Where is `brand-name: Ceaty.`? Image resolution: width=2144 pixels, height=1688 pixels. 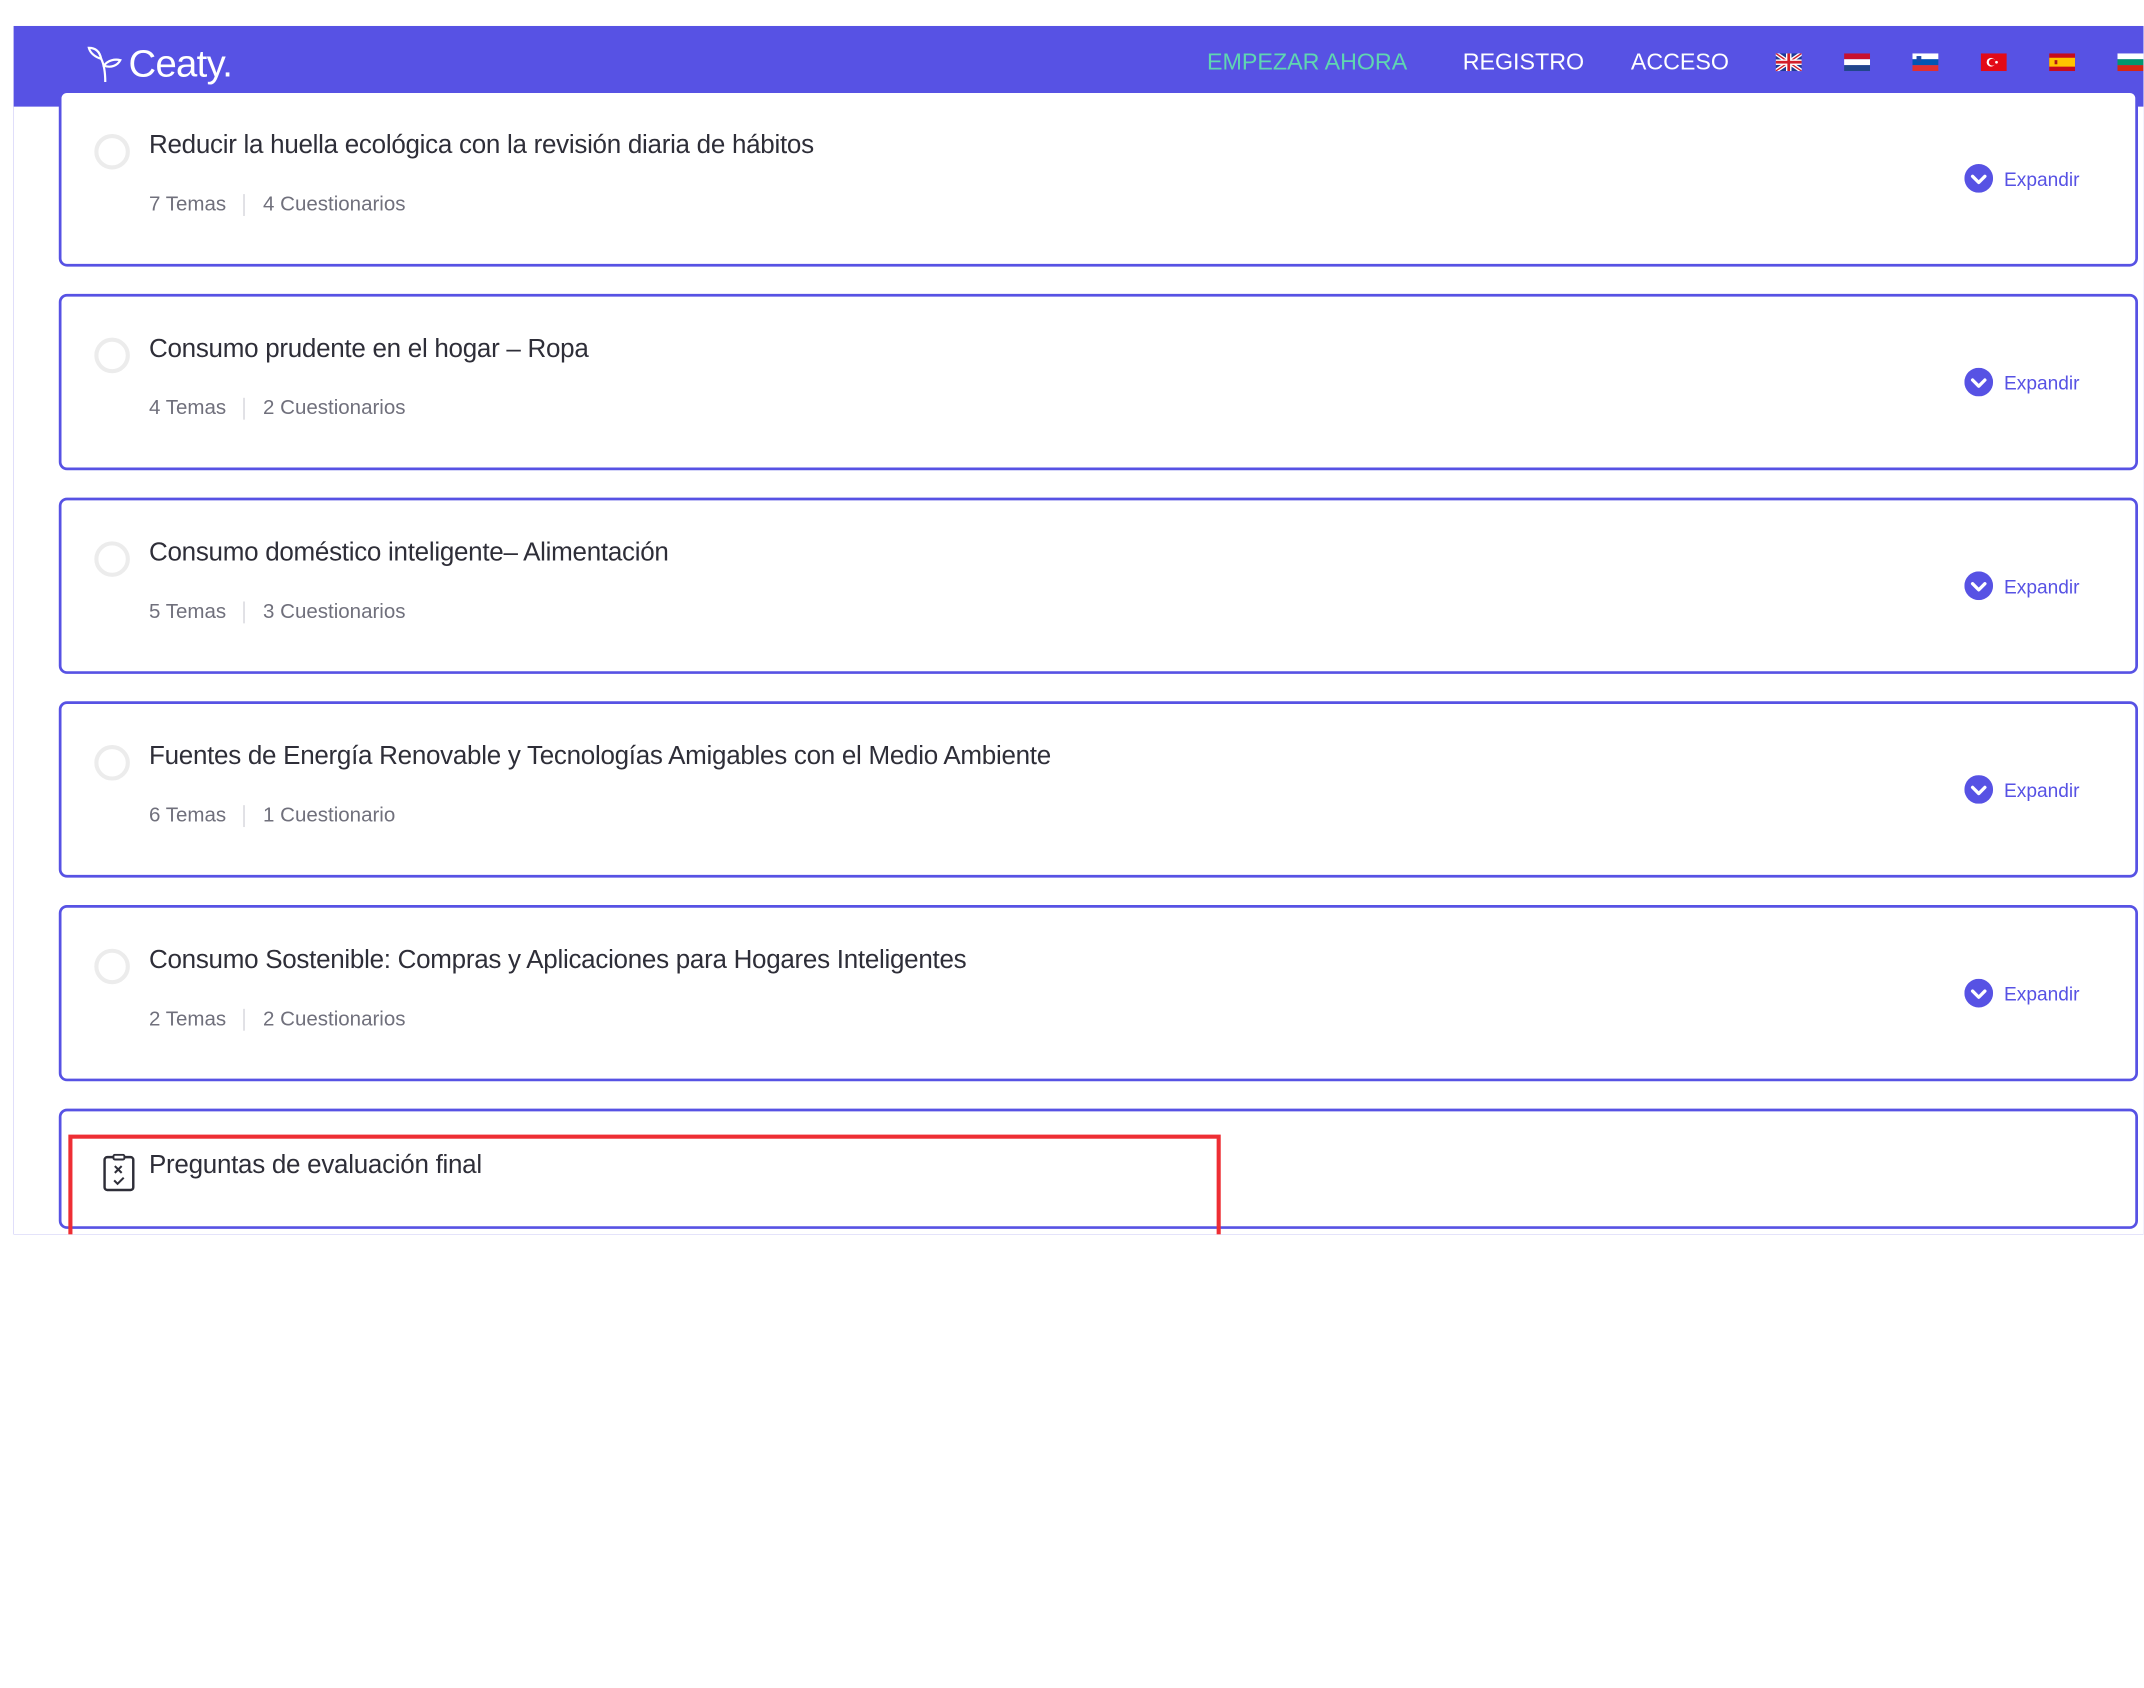 brand-name: Ceaty. is located at coordinates (180, 63).